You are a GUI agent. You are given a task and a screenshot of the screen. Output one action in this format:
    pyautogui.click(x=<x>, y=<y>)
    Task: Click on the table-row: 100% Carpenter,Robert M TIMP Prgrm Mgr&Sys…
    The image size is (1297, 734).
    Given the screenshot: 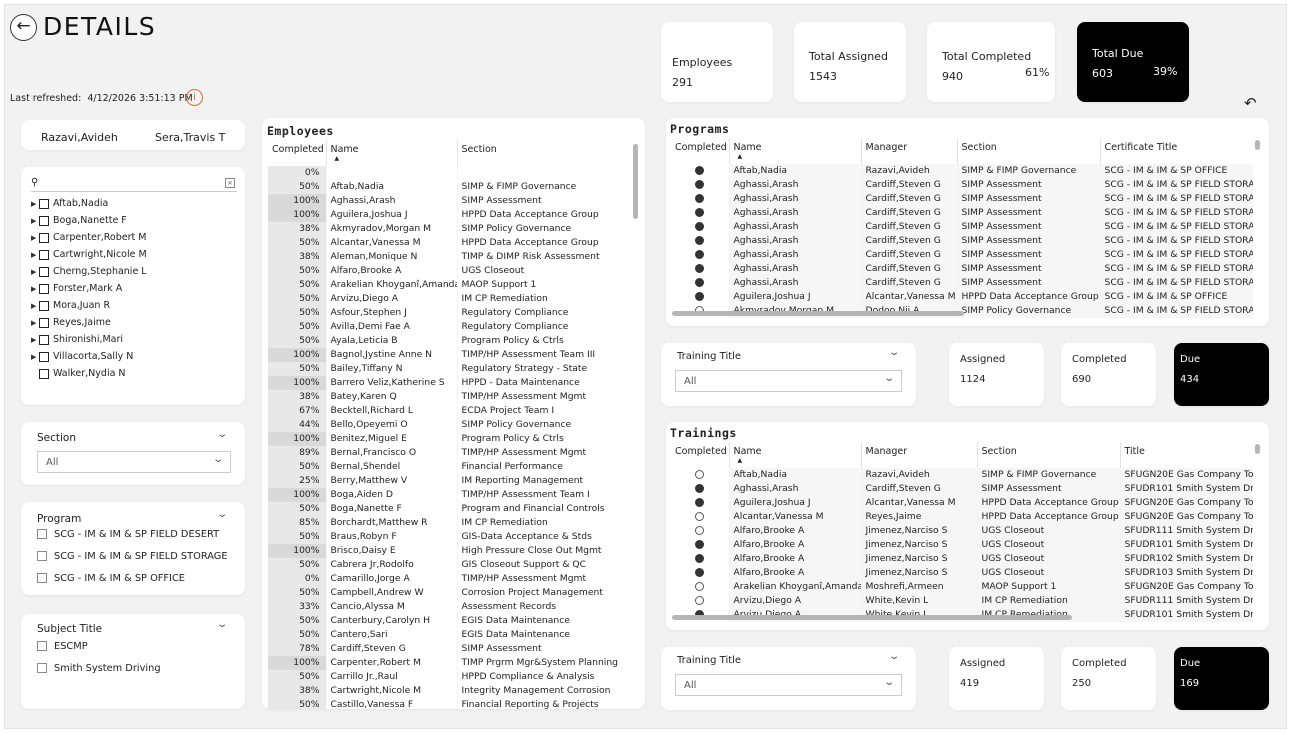 What is the action you would take?
    pyautogui.click(x=443, y=663)
    